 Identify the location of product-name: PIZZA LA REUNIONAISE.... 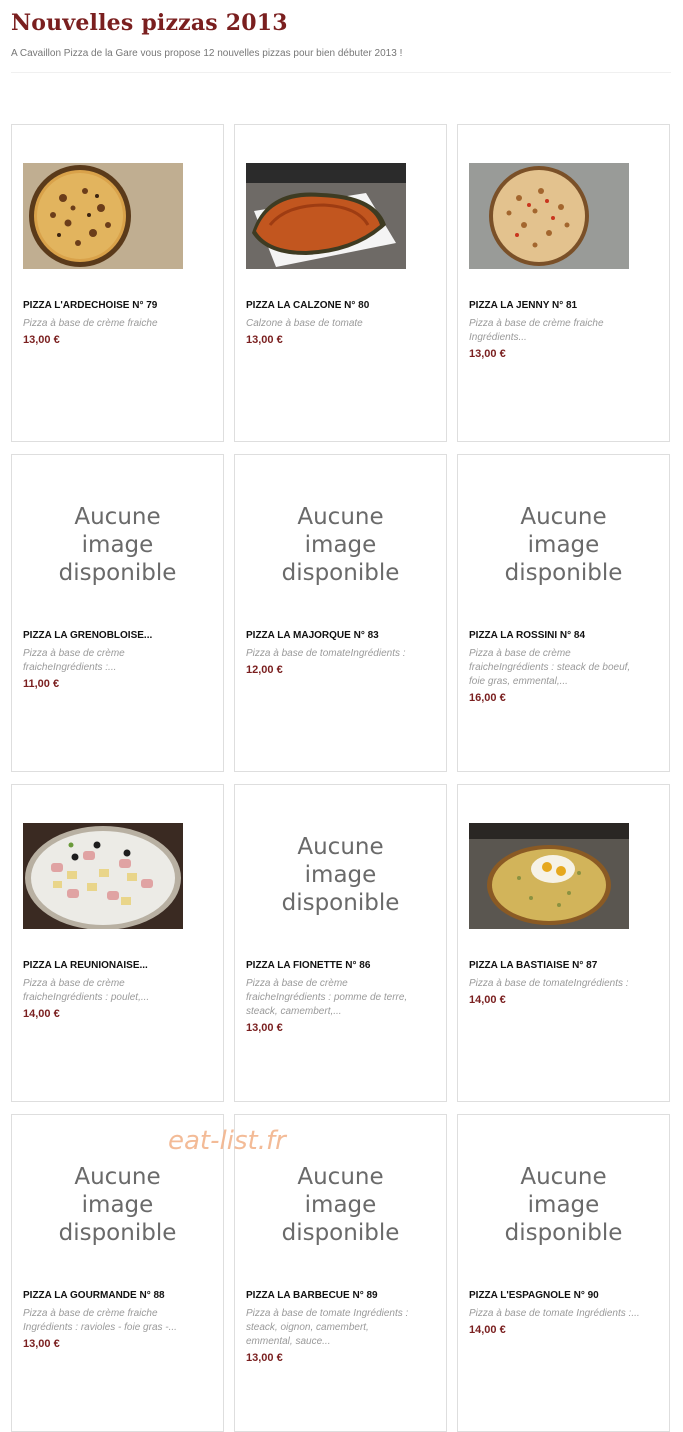
(120, 965).